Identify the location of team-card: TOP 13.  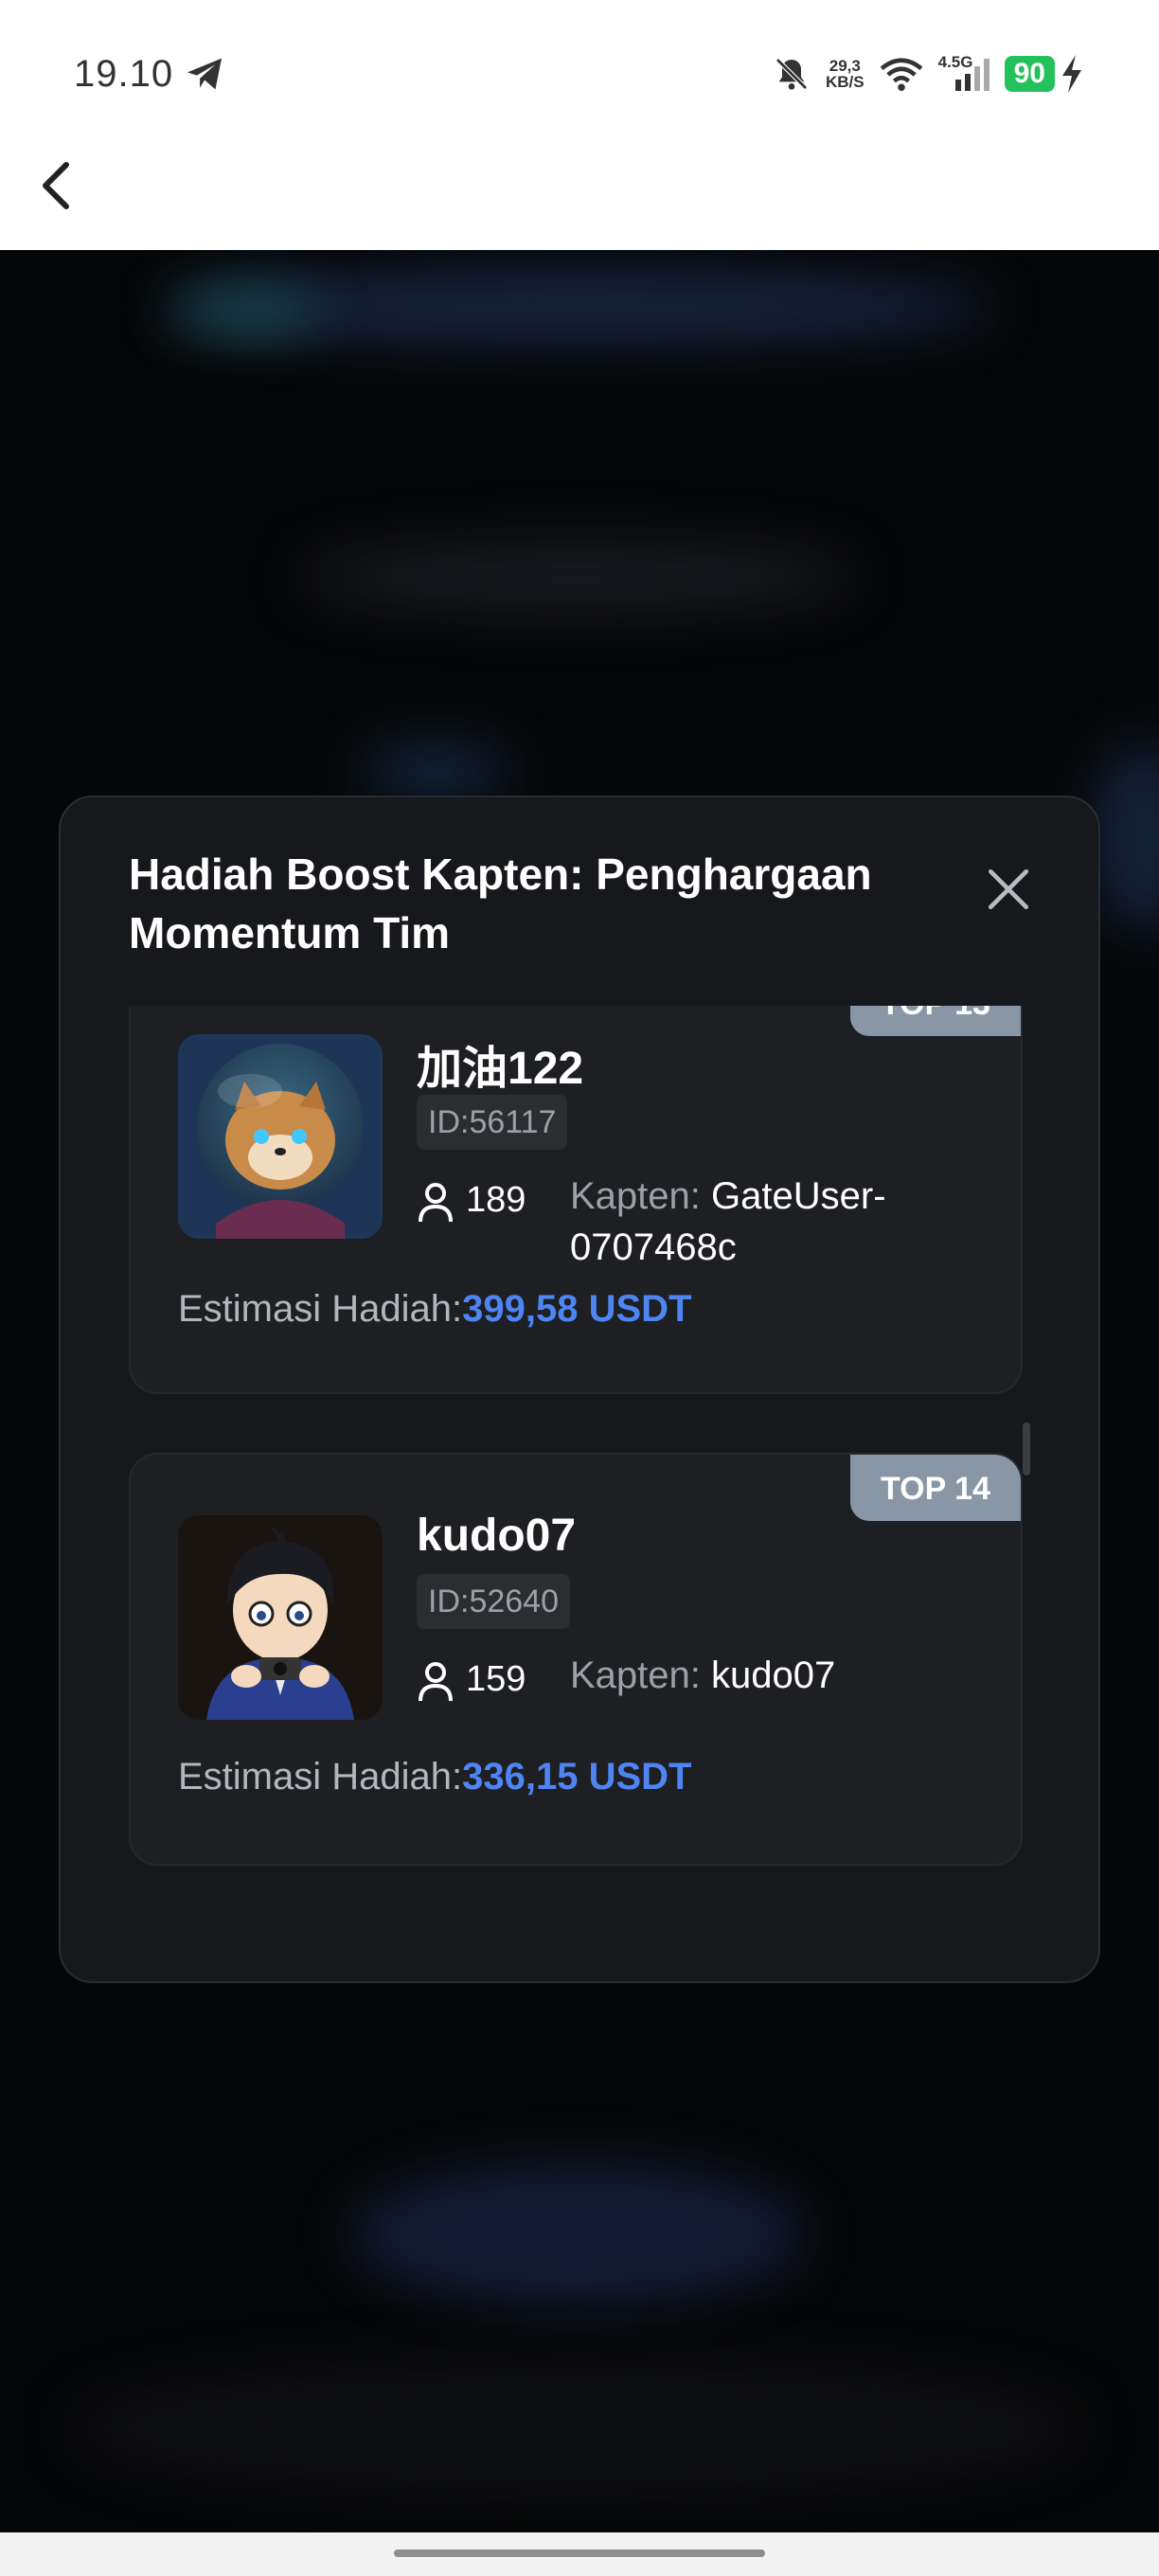
(576, 1200).